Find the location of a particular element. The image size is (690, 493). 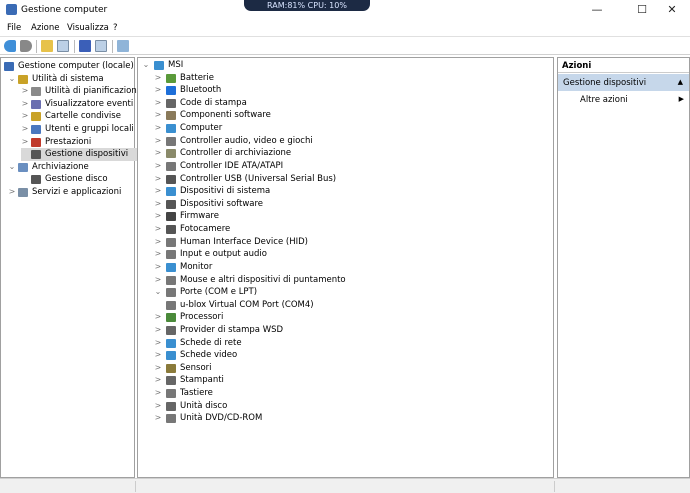

collapse-icon: ▲ is located at coordinates (680, 82).